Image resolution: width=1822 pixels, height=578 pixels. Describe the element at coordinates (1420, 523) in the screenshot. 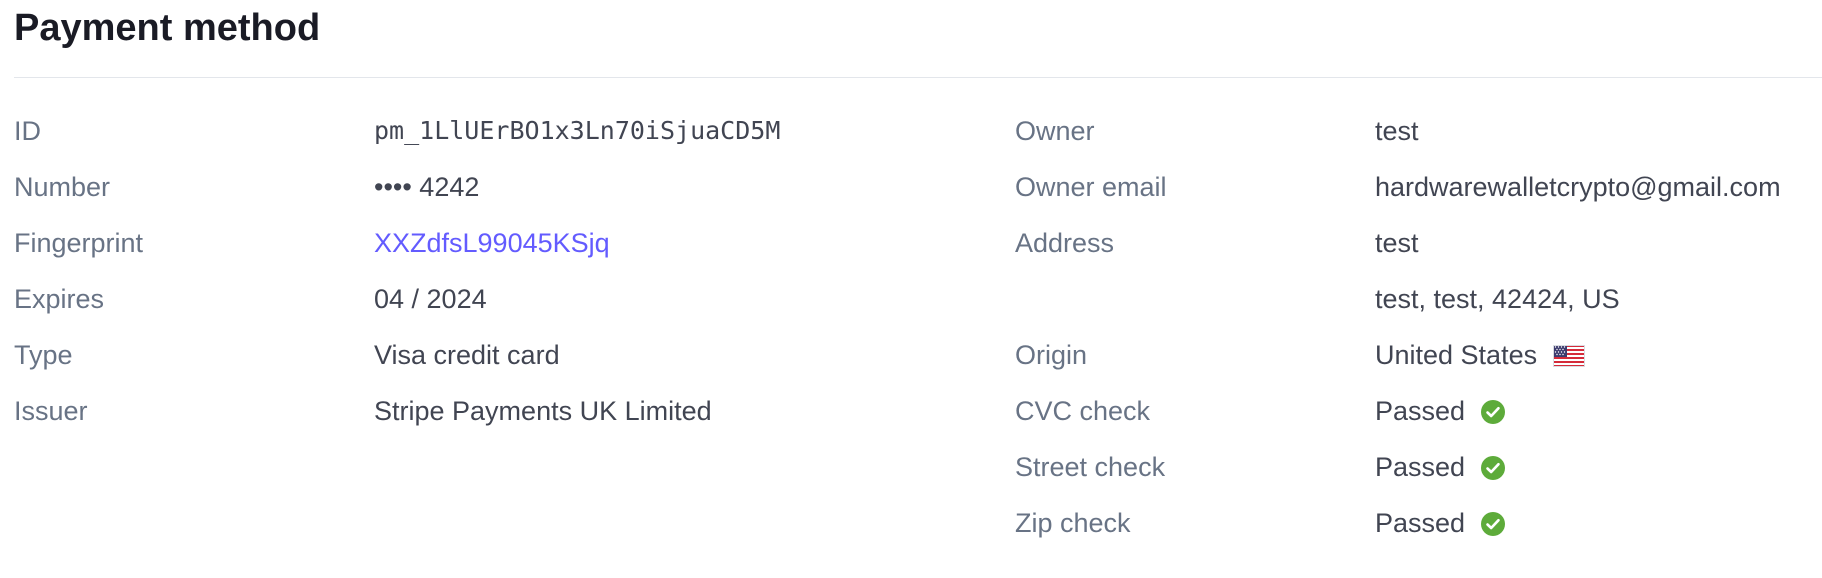

I see `zip-check-value: Passed` at that location.